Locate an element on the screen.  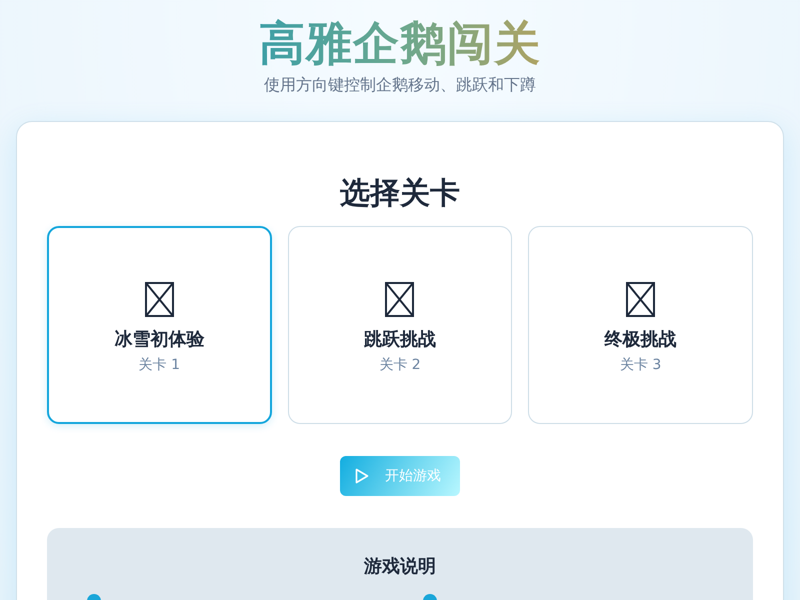
section-heading: 选择关卡 is located at coordinates (400, 194).